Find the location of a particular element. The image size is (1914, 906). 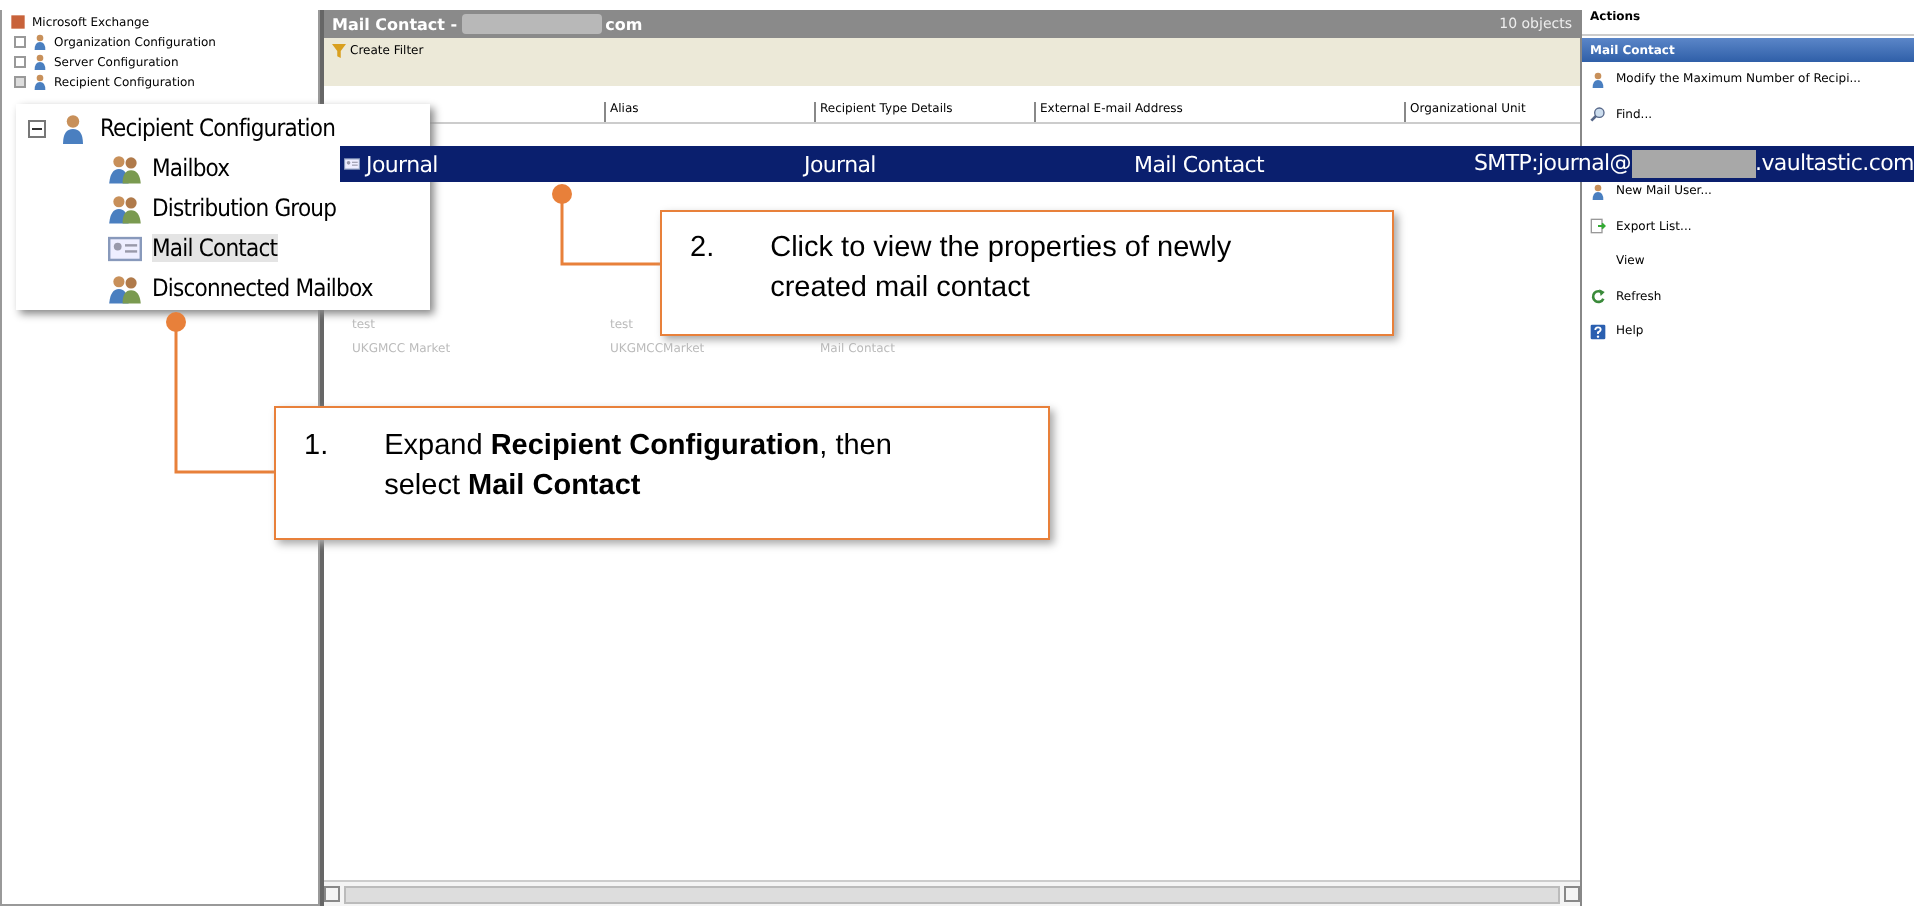

step-number: 2. is located at coordinates (702, 249).